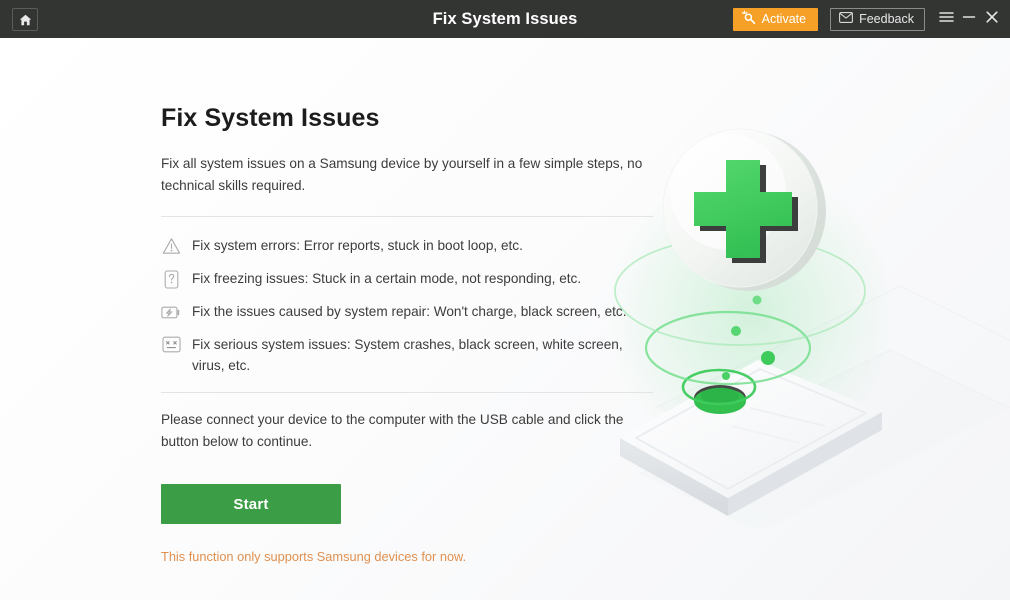 The image size is (1010, 600). Describe the element at coordinates (171, 312) in the screenshot. I see `battery-charging-icon` at that location.